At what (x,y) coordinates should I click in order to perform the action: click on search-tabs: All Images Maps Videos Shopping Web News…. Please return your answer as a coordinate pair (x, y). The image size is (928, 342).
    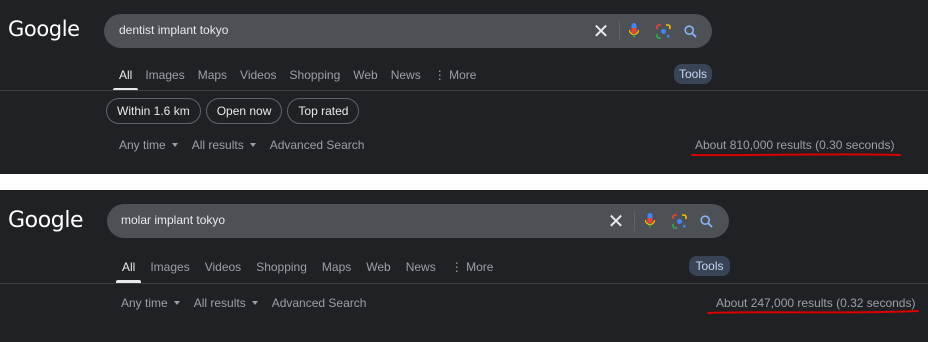
    Looking at the image, I should click on (300, 79).